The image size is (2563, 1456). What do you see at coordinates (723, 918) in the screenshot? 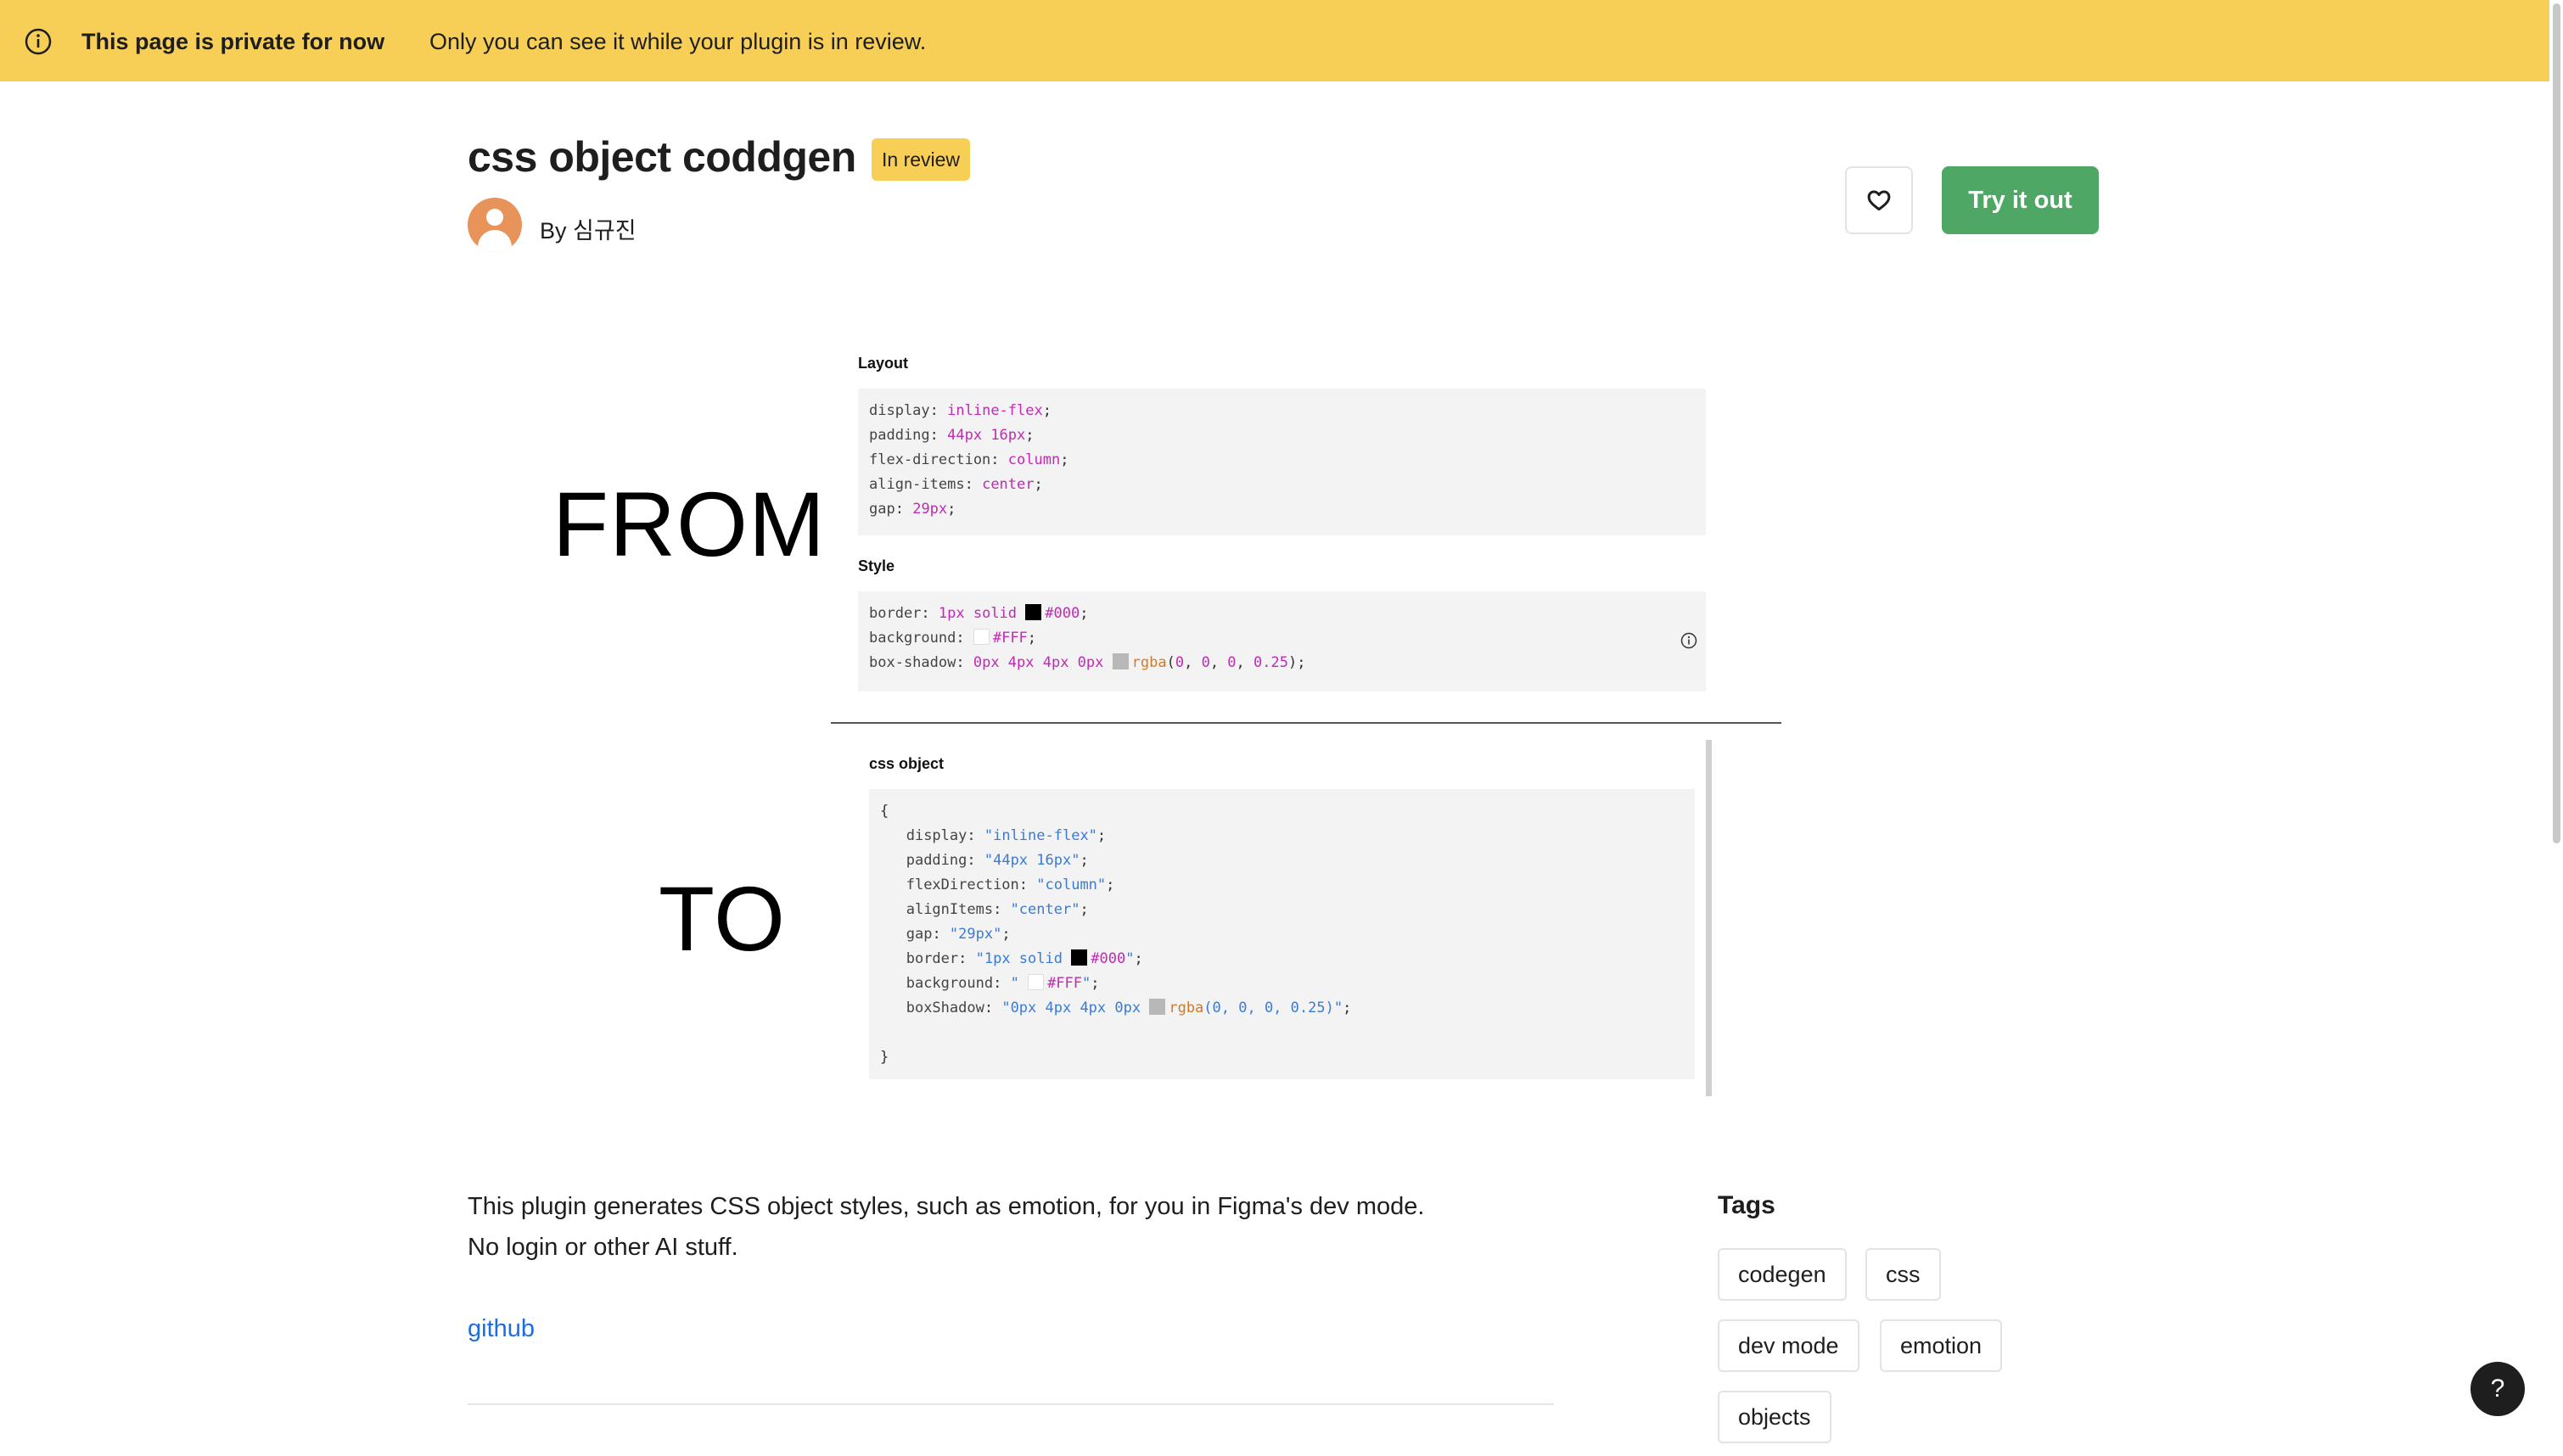
I see `cover-to-text: TO` at bounding box center [723, 918].